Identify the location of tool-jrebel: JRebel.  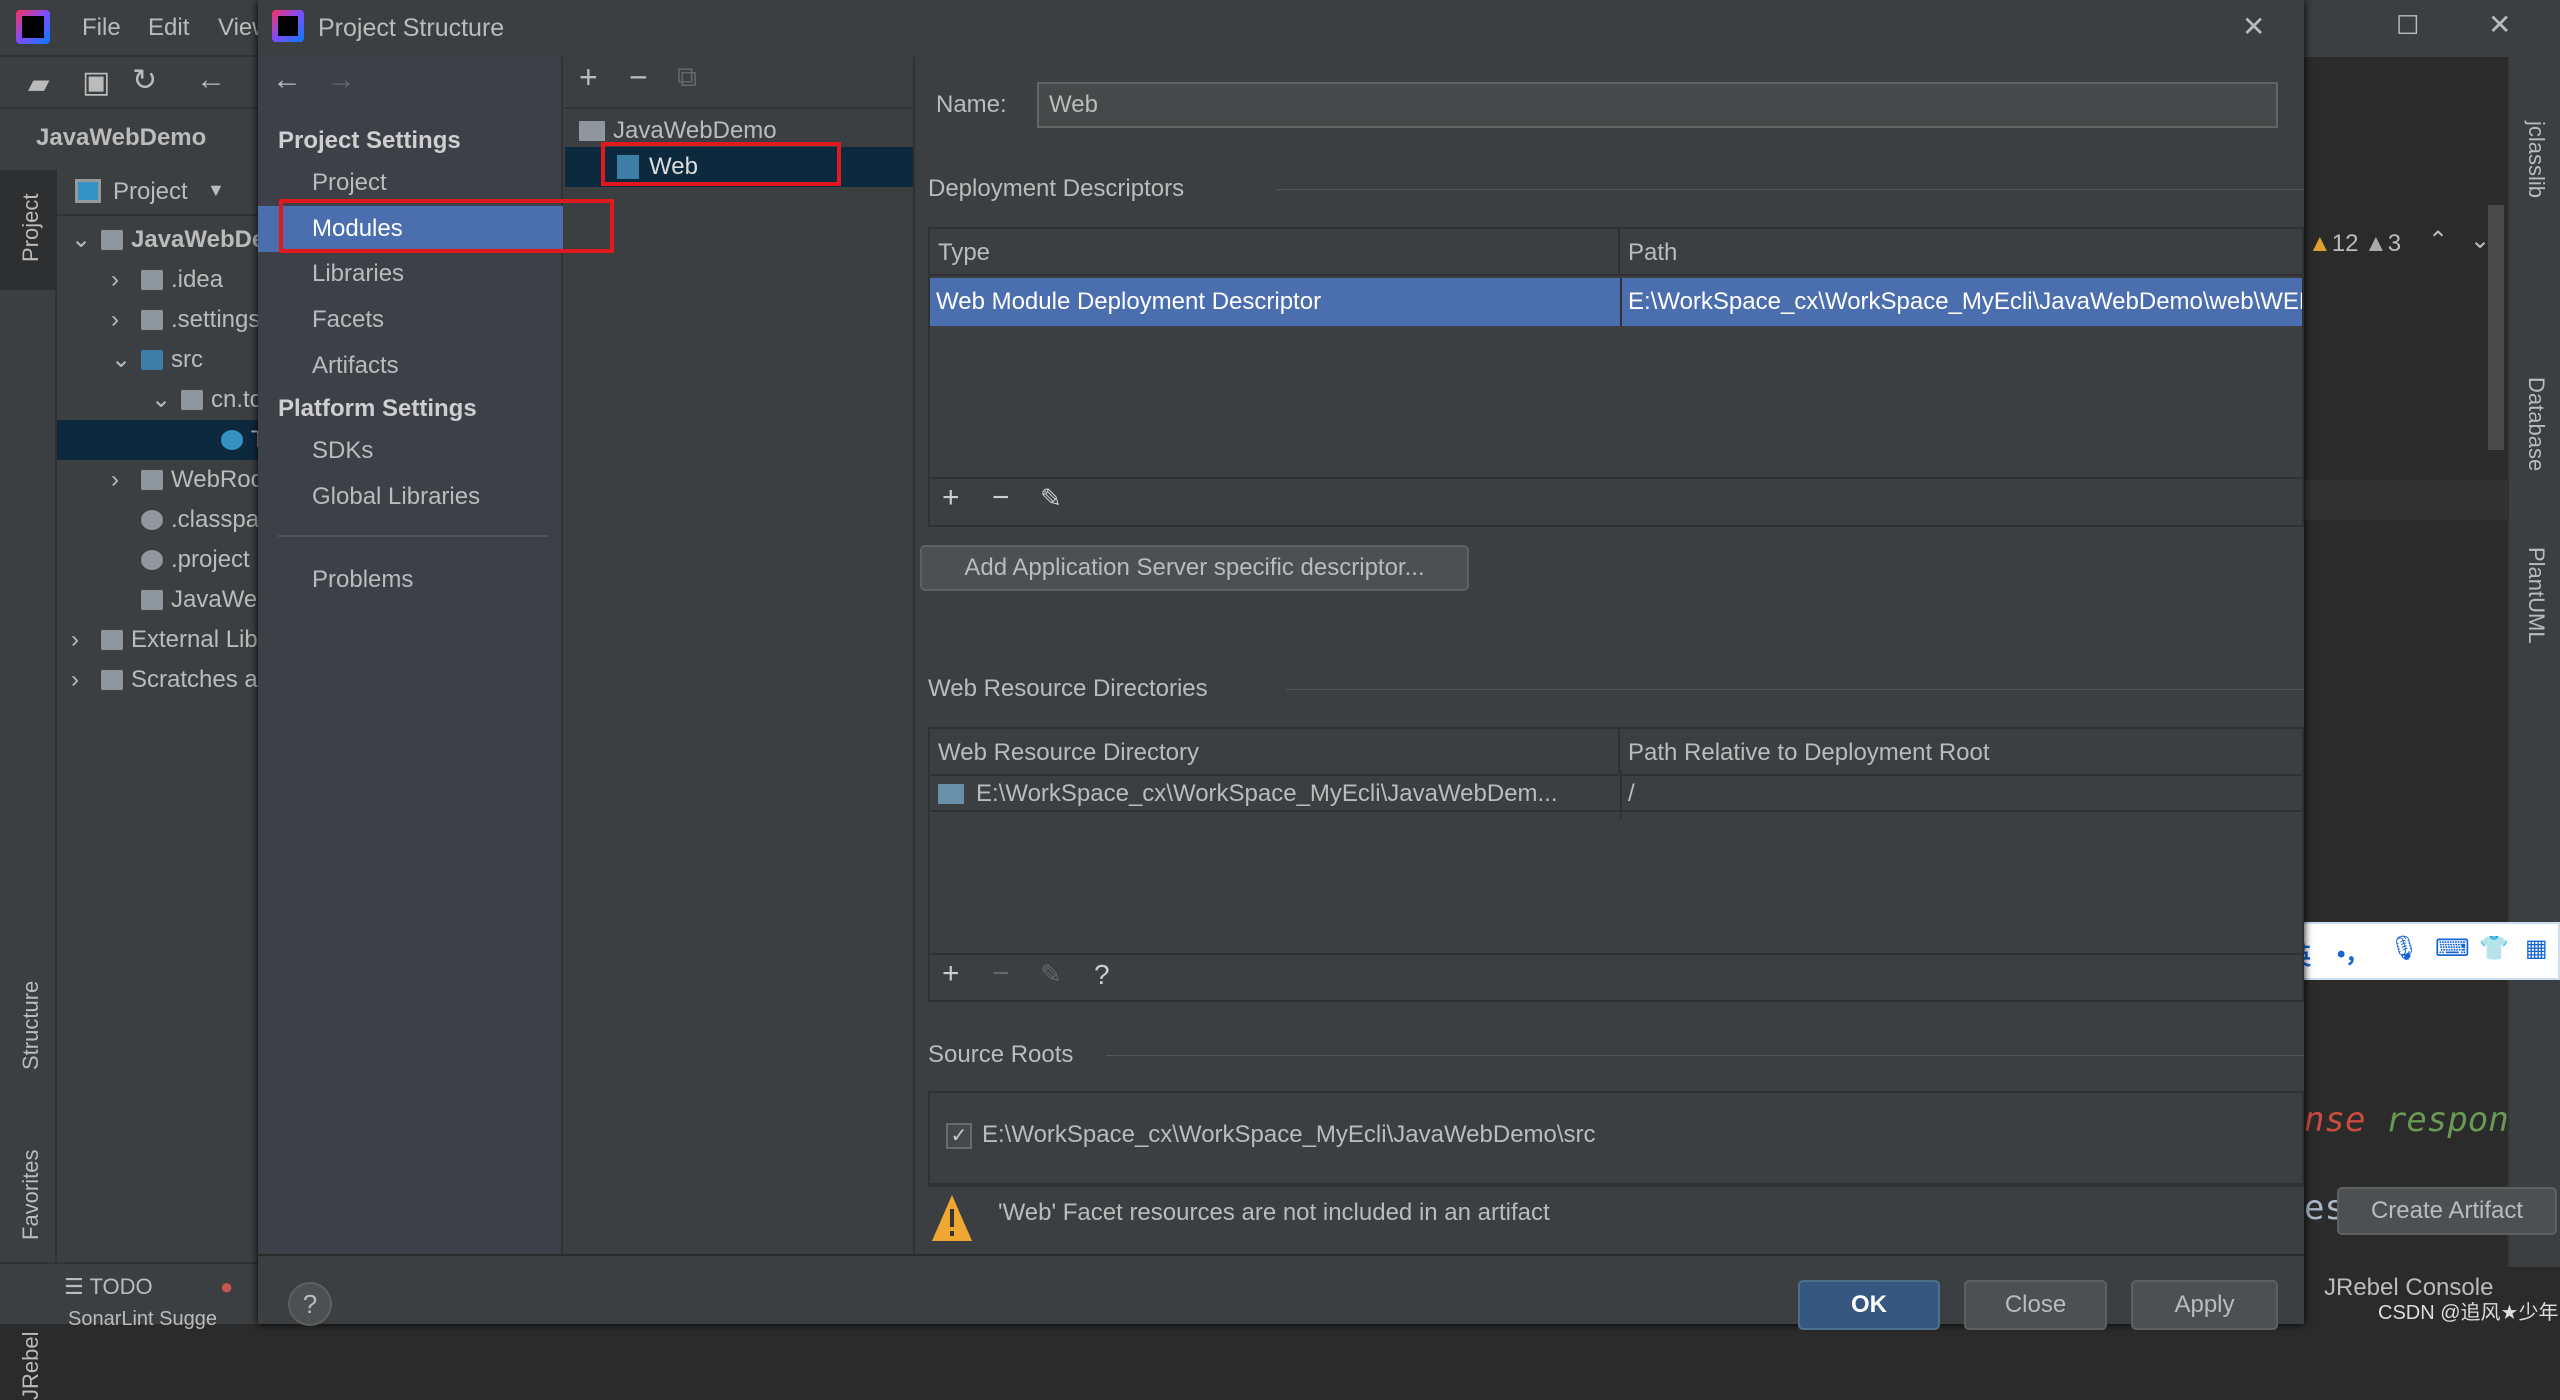
(31, 1366).